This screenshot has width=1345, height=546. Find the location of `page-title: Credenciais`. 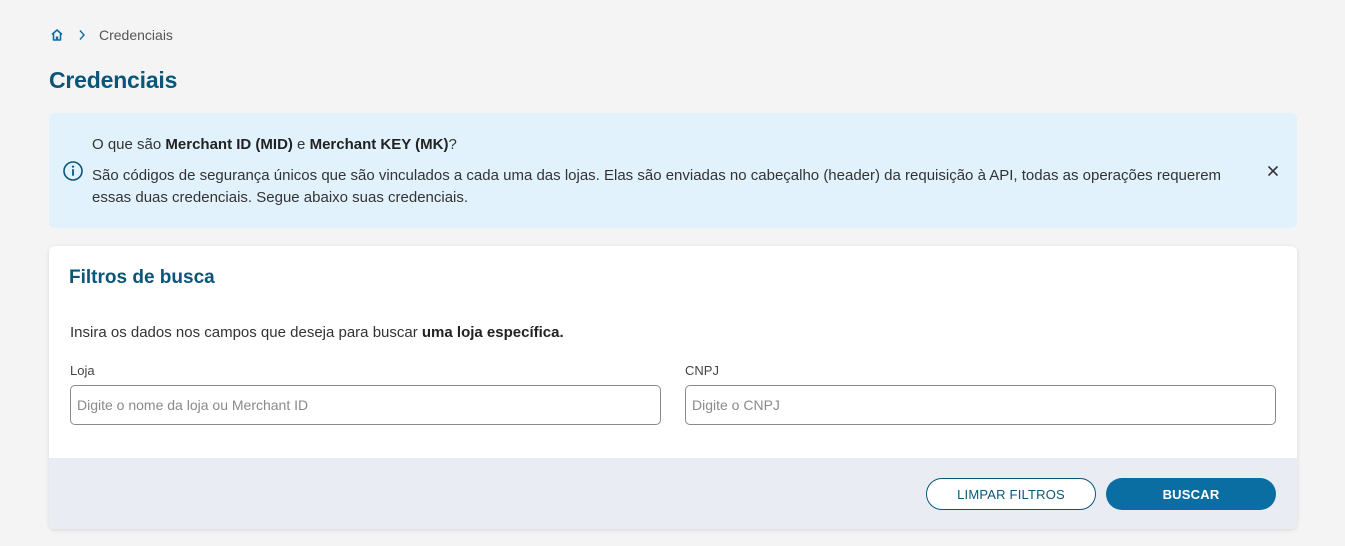

page-title: Credenciais is located at coordinates (113, 80).